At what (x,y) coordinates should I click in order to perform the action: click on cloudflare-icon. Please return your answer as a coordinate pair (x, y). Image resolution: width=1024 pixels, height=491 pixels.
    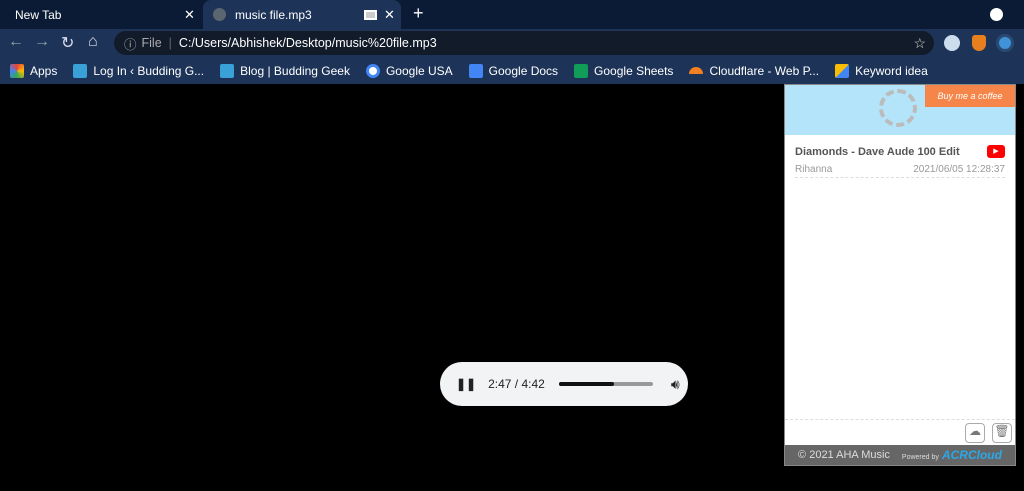
    Looking at the image, I should click on (696, 70).